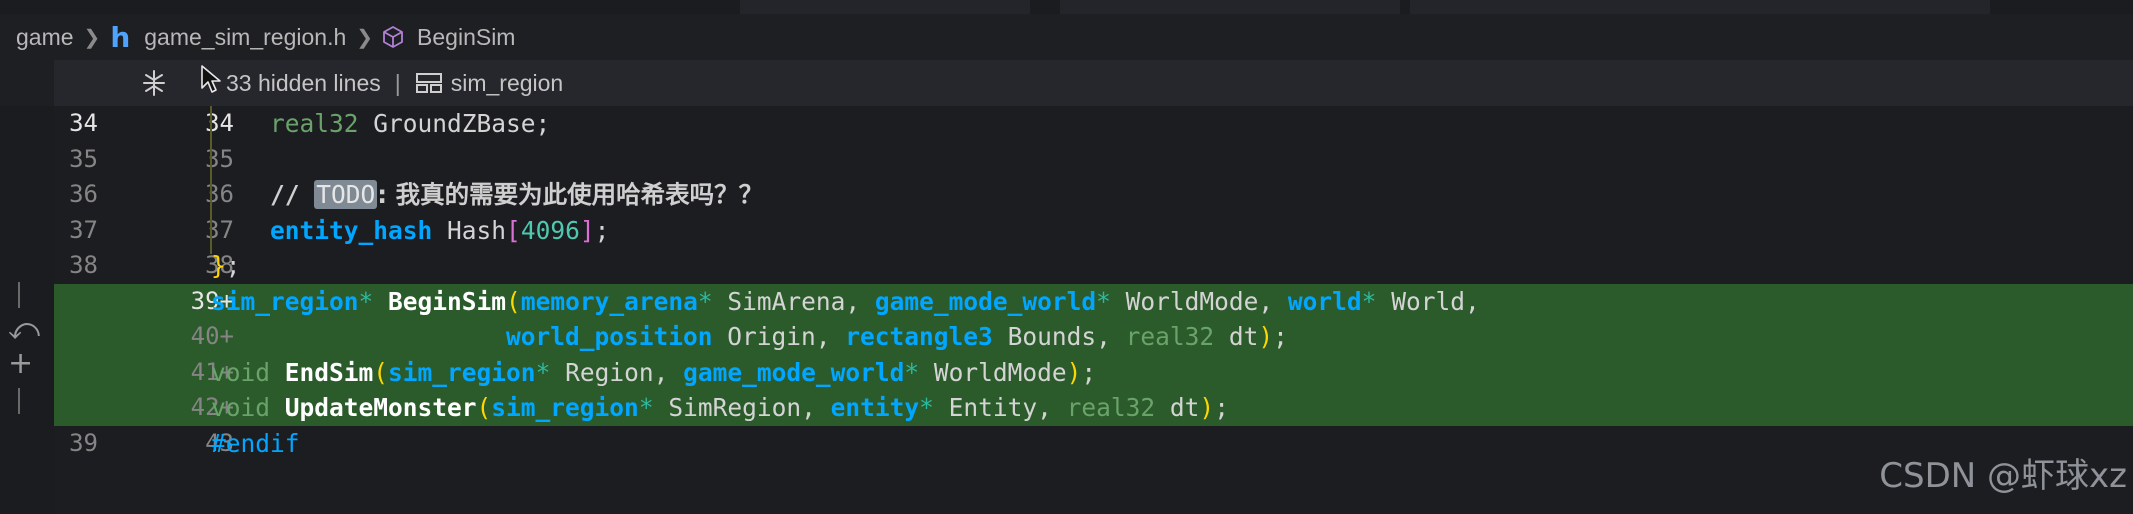 The image size is (2133, 514). What do you see at coordinates (617, 372) in the screenshot?
I see `code-token: Region,` at bounding box center [617, 372].